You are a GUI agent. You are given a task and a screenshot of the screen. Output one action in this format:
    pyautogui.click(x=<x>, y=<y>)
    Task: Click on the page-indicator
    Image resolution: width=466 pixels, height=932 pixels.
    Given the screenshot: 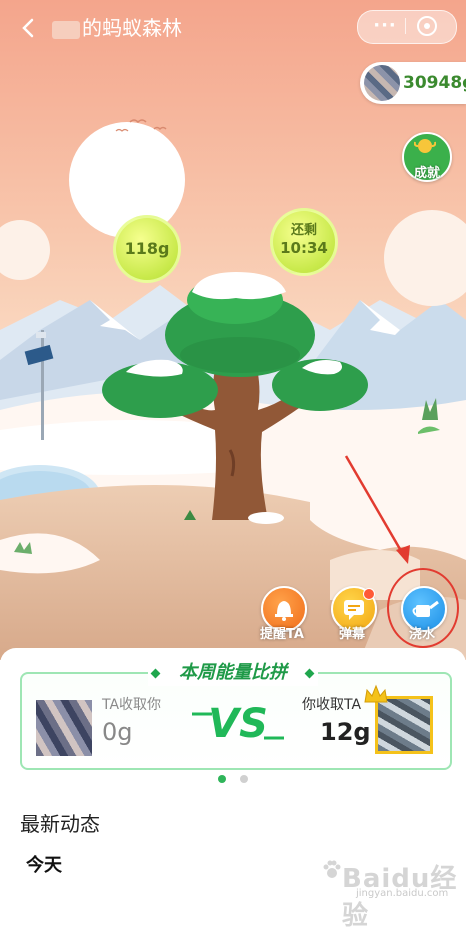 What is the action you would take?
    pyautogui.click(x=244, y=779)
    